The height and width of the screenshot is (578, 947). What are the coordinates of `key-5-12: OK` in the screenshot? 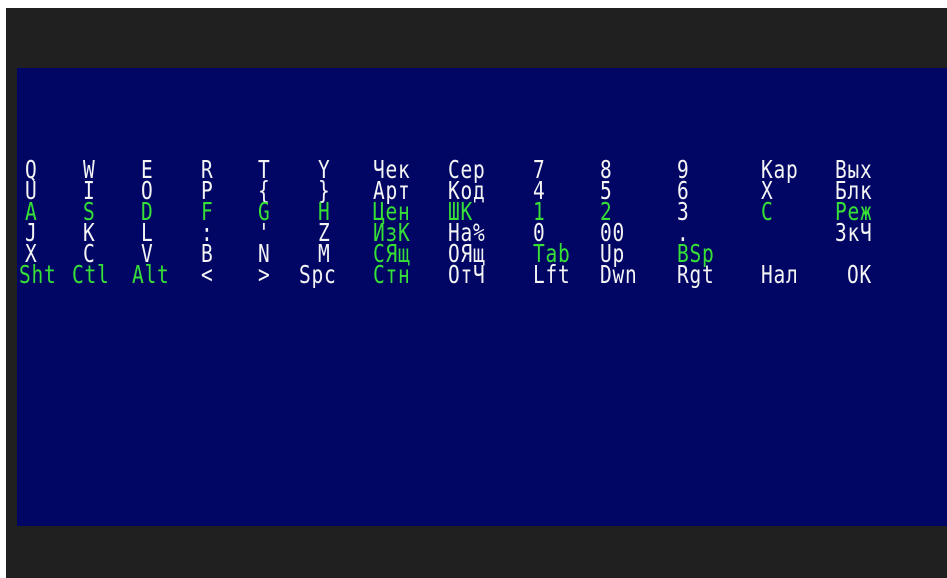 It's located at (859, 274).